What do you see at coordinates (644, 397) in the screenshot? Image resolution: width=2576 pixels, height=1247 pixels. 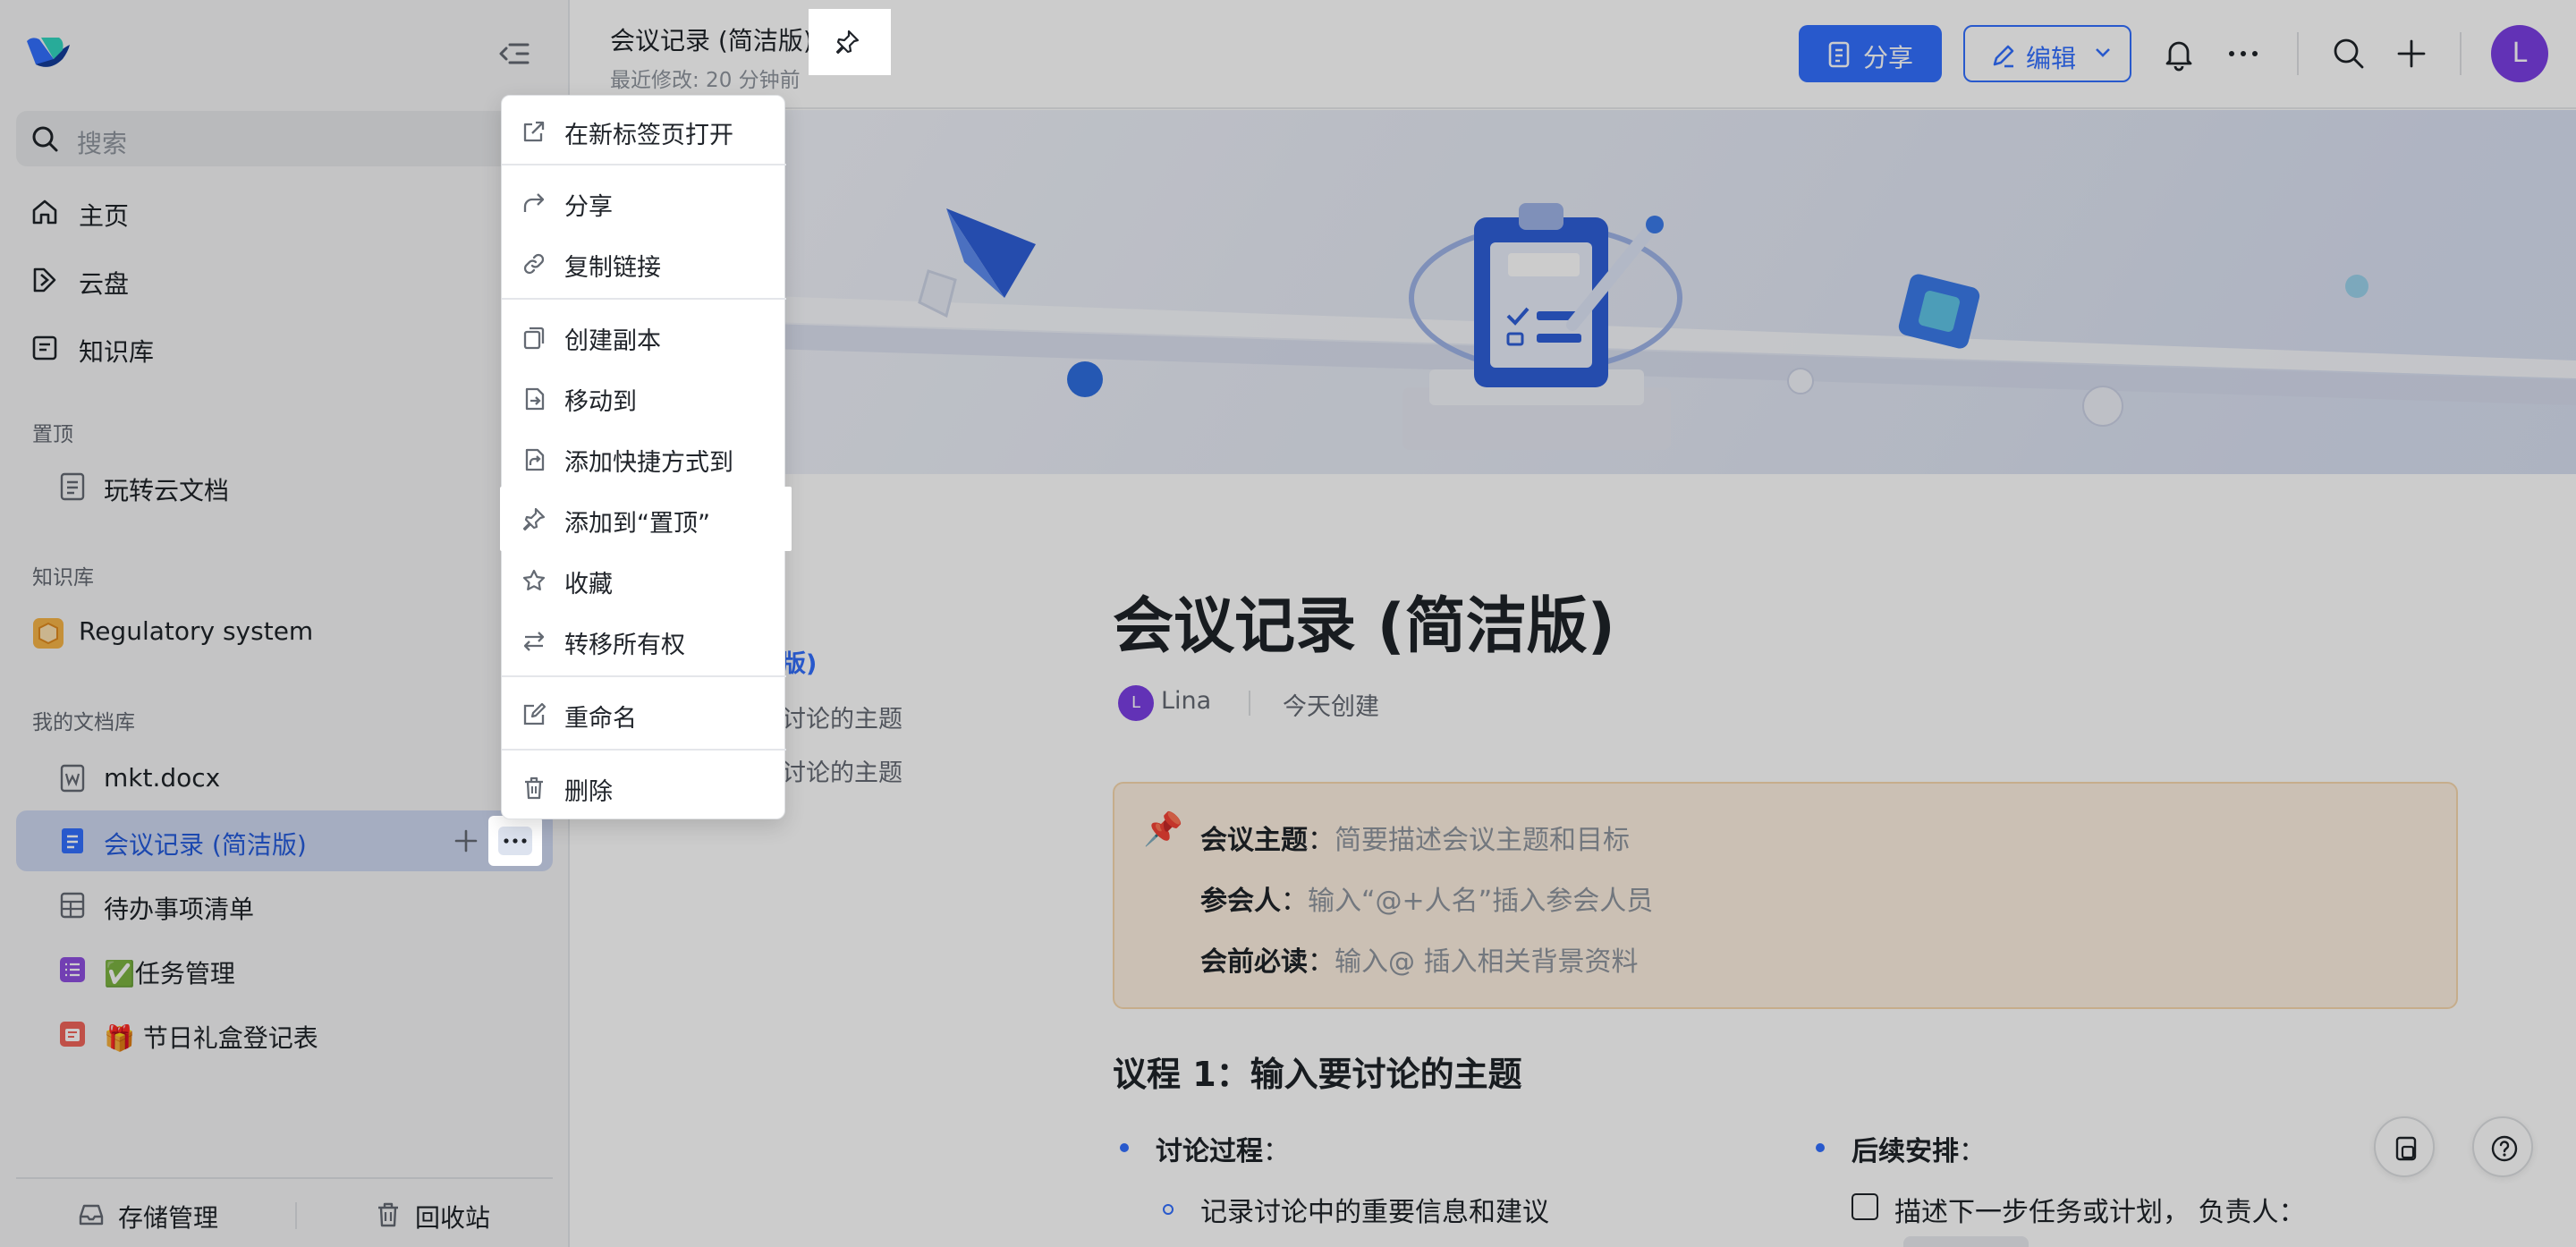 I see `menu-move-to: 移动到` at bounding box center [644, 397].